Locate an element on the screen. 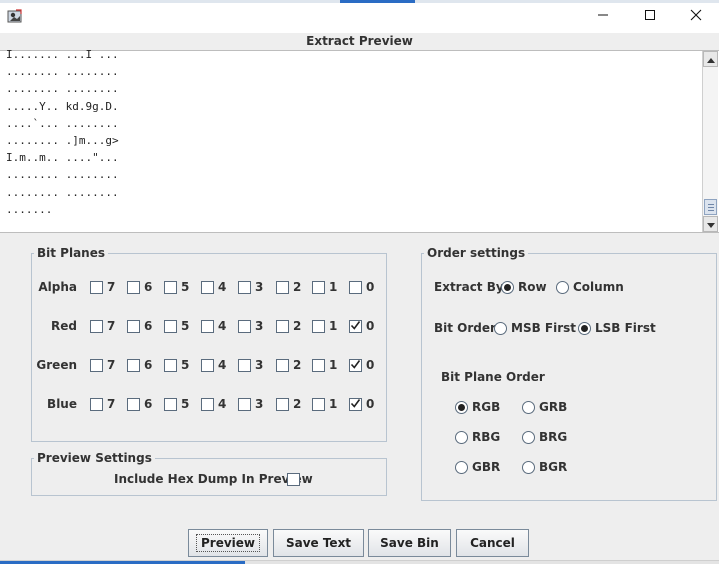 This screenshot has height=564, width=719. cancel-button: Cancel is located at coordinates (492, 543).